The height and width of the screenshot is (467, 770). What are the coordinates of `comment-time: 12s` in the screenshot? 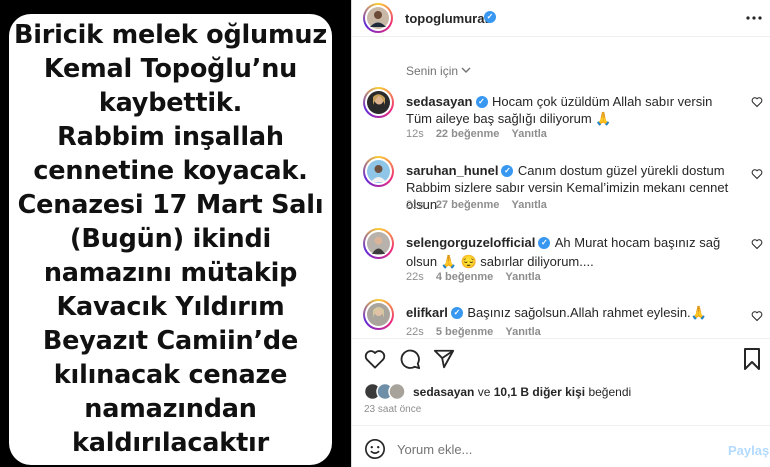 It's located at (415, 134).